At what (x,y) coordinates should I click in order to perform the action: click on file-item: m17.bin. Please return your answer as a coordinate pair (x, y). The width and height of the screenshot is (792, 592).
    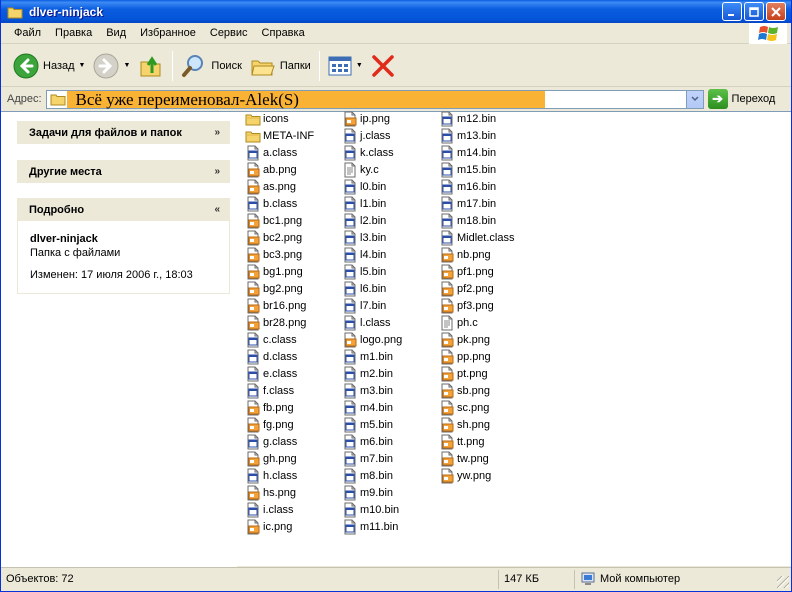
    Looking at the image, I should click on (476, 203).